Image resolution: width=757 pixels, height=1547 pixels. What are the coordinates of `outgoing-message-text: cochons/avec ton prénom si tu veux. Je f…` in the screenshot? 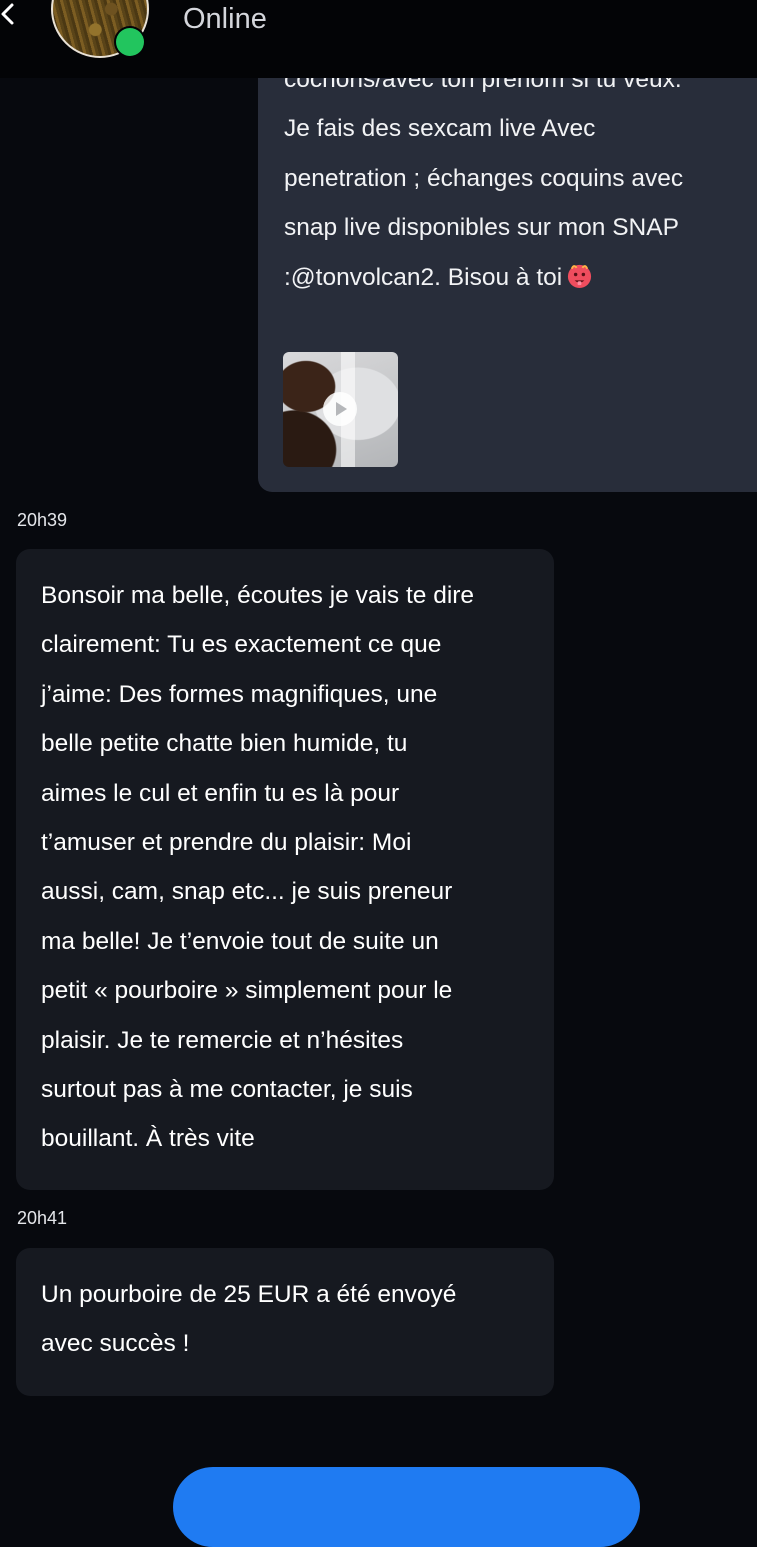 It's located at (519, 190).